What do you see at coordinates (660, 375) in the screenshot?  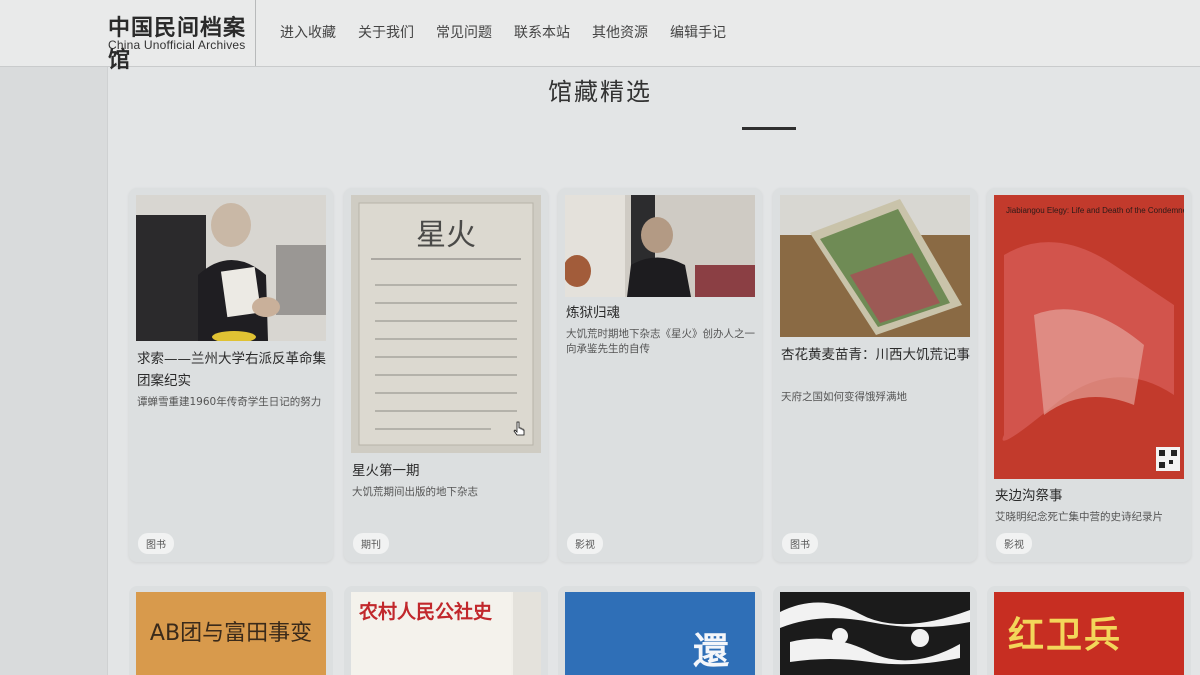 I see `collection-card: 炼狱归魂 大饥荒时期地下杂志《星火》创办人之一向承鉴先生的自传 影视` at bounding box center [660, 375].